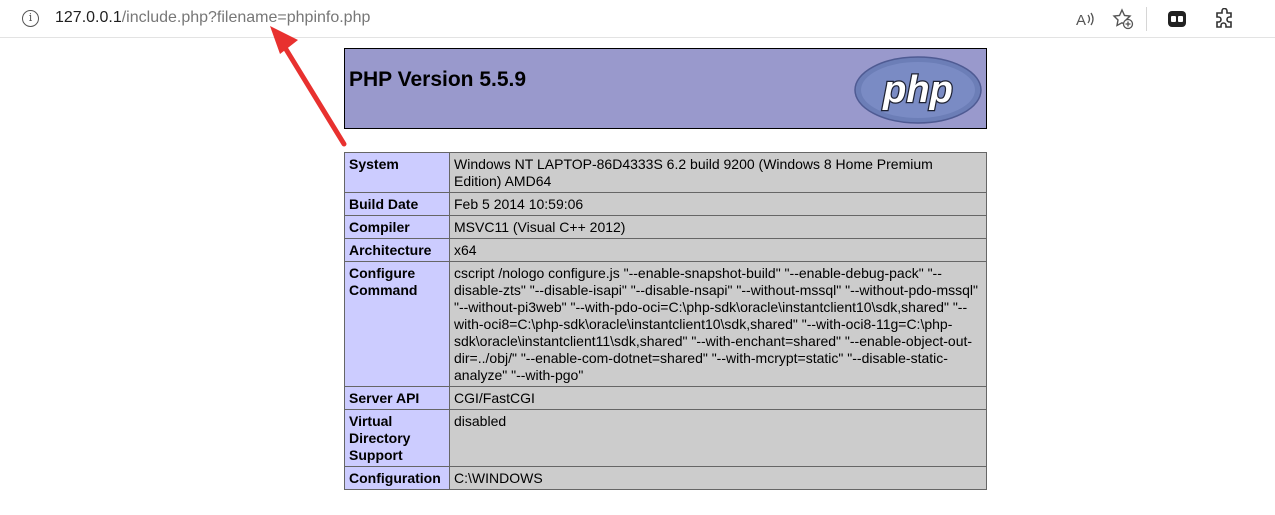 The image size is (1275, 515). I want to click on row-value: CGI/FastCGI, so click(718, 398).